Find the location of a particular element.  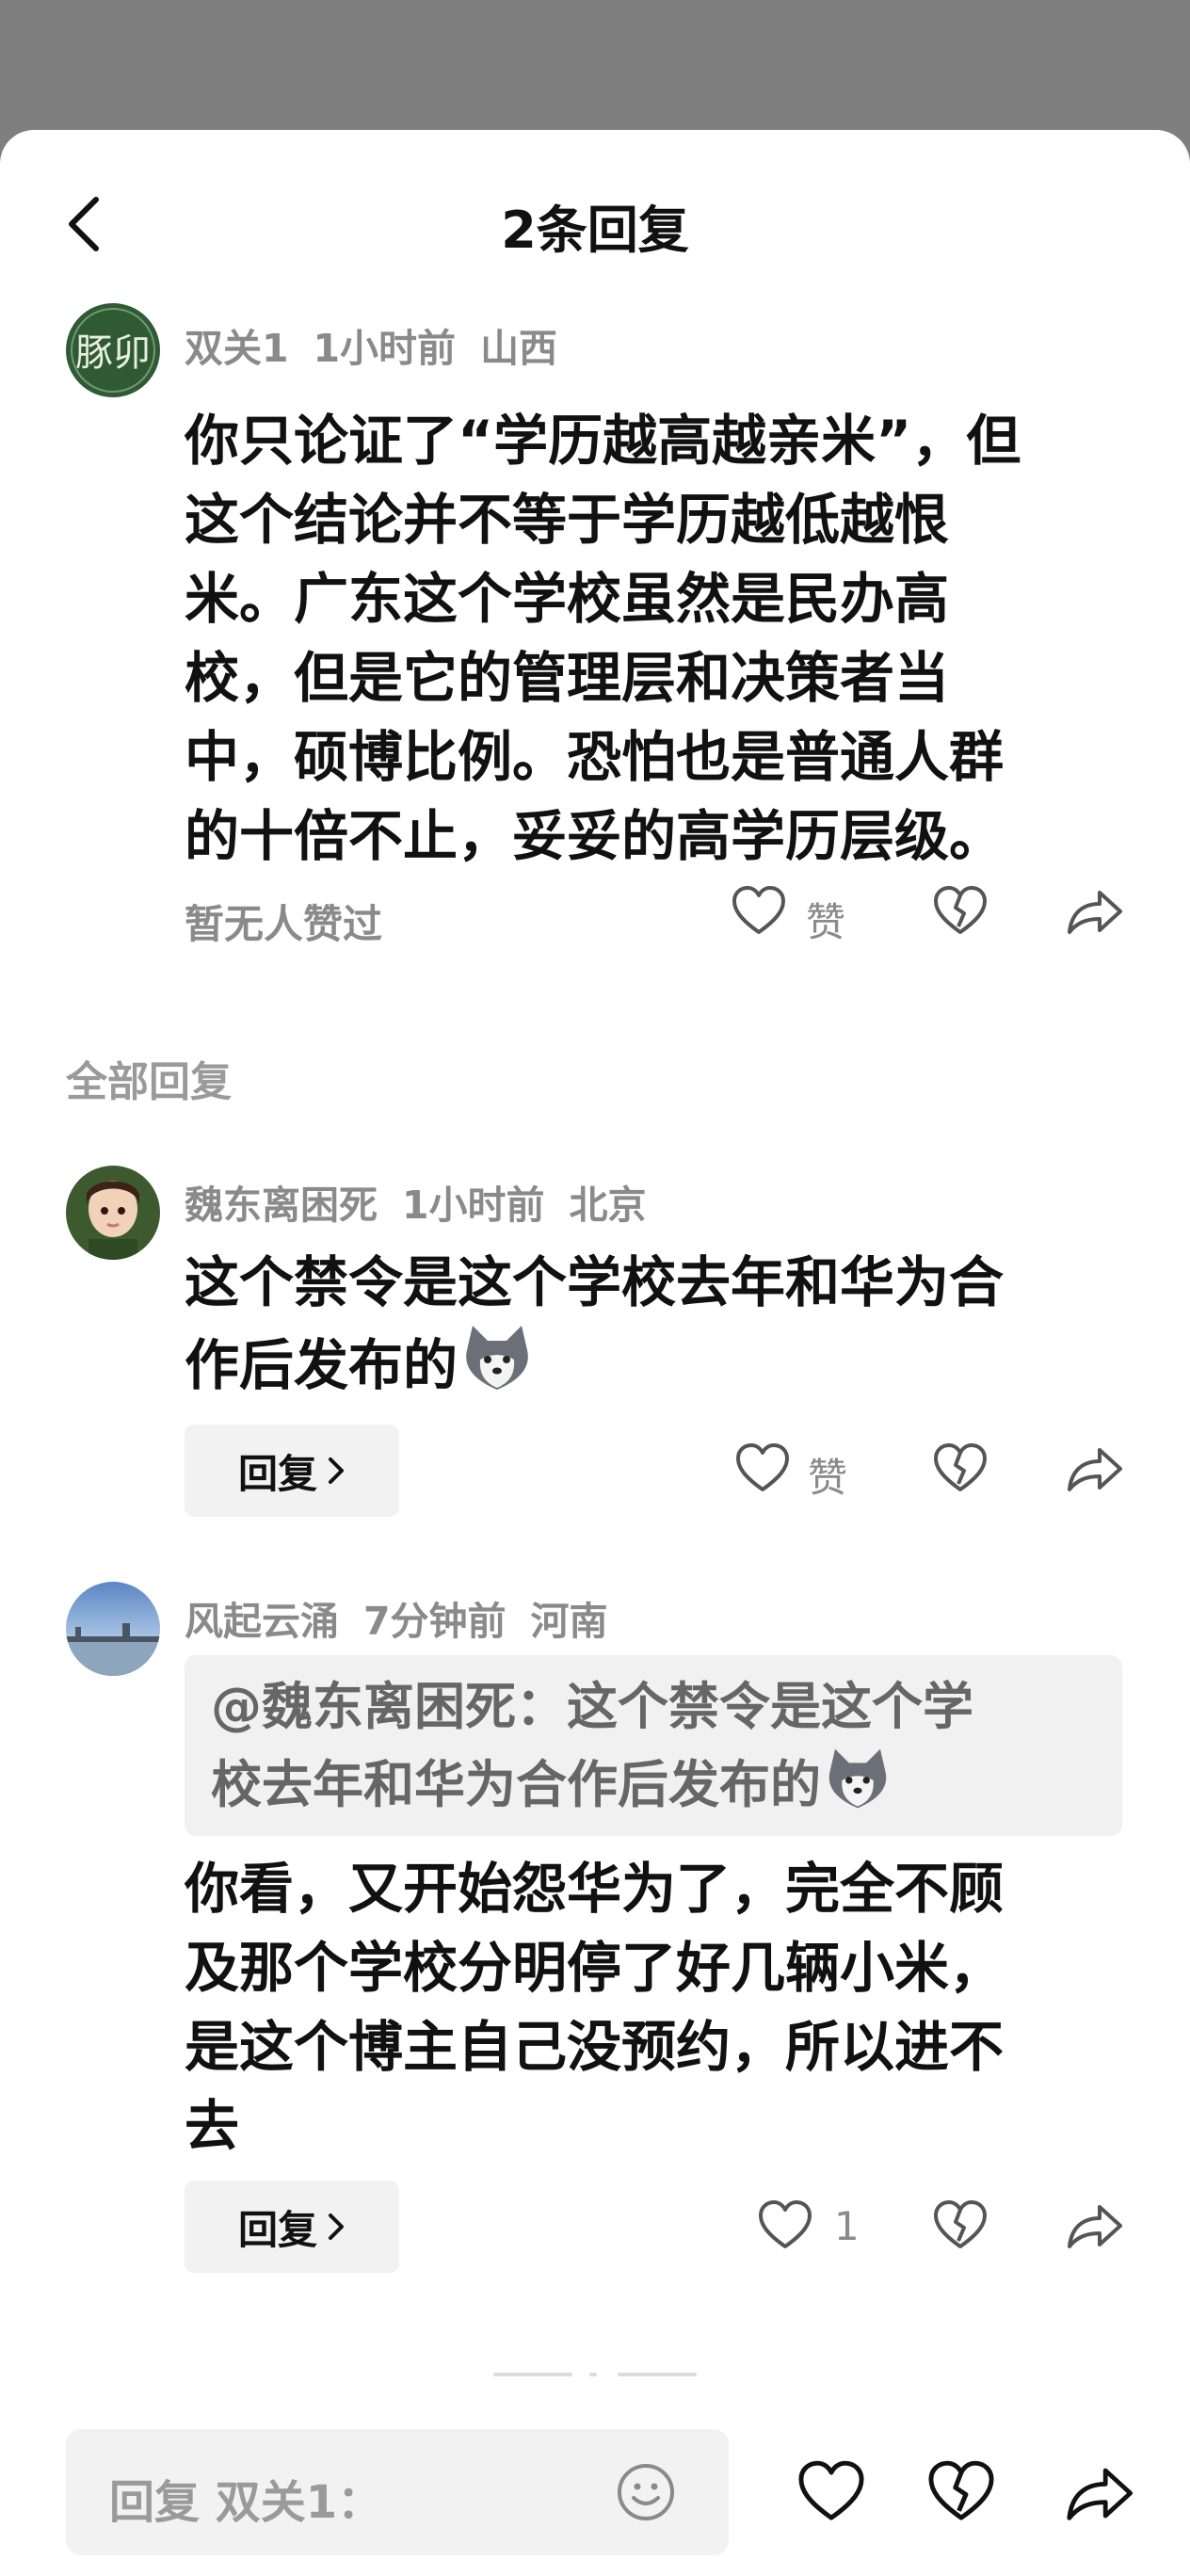

username: 魏东离困死 is located at coordinates (281, 1205).